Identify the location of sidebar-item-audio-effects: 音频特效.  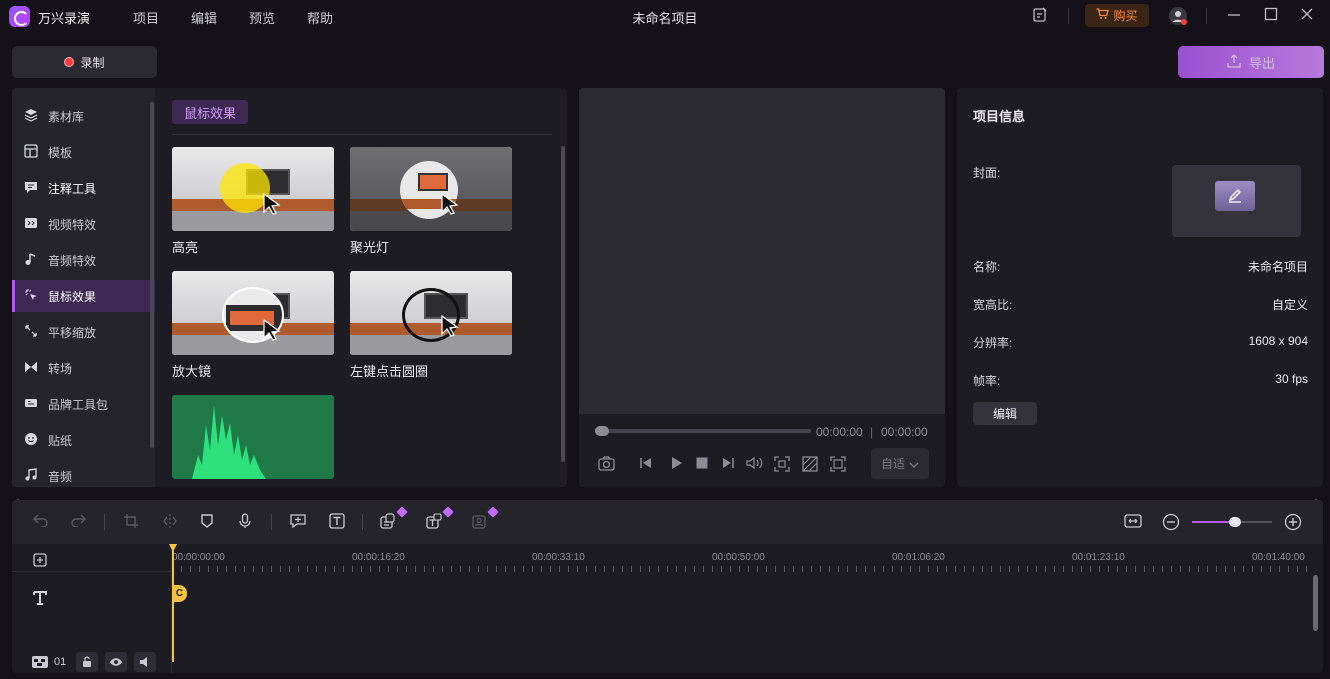
(83, 260).